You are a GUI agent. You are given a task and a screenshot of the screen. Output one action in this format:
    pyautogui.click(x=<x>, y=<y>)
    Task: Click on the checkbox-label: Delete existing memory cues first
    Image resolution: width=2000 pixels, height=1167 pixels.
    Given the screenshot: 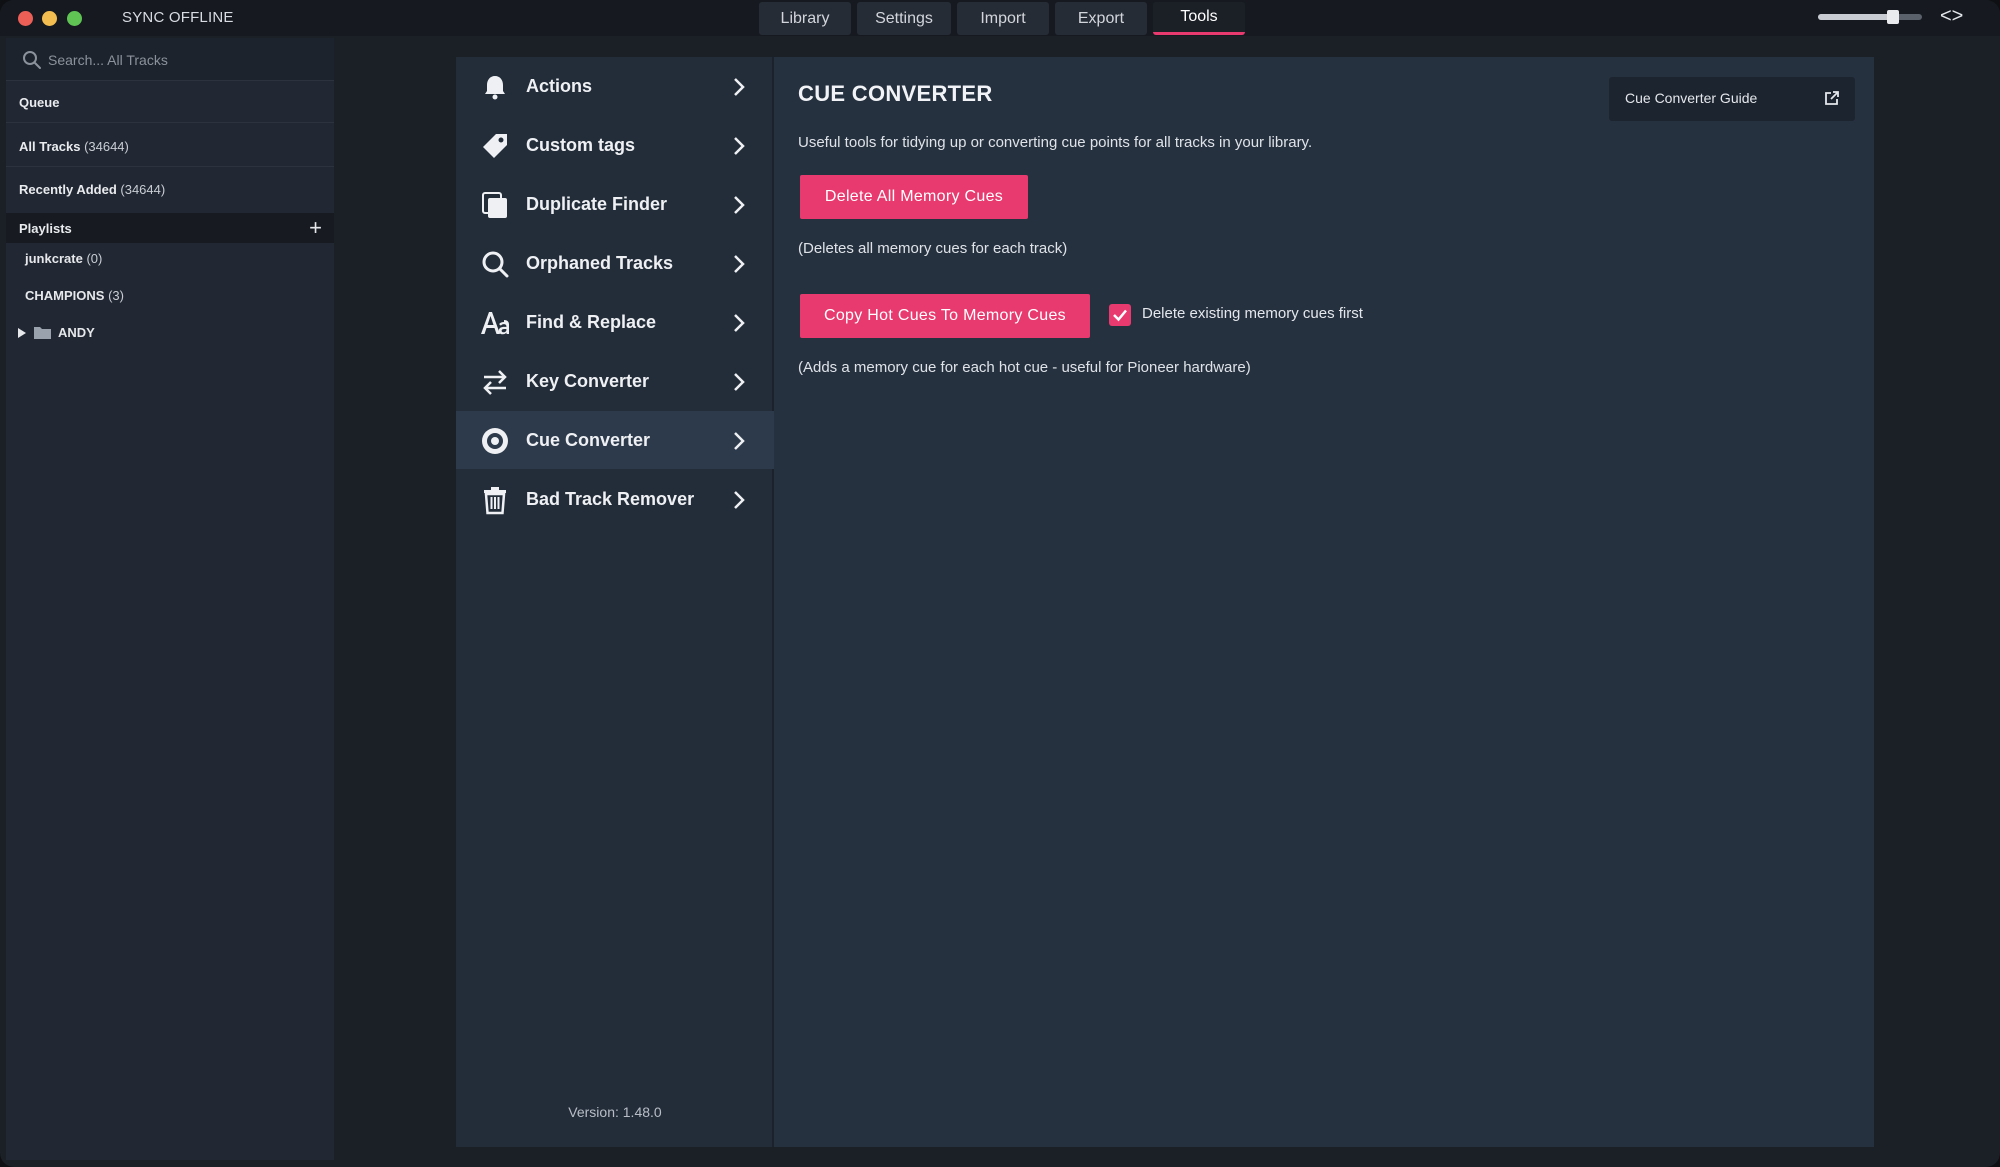 What is the action you would take?
    pyautogui.click(x=1252, y=313)
    